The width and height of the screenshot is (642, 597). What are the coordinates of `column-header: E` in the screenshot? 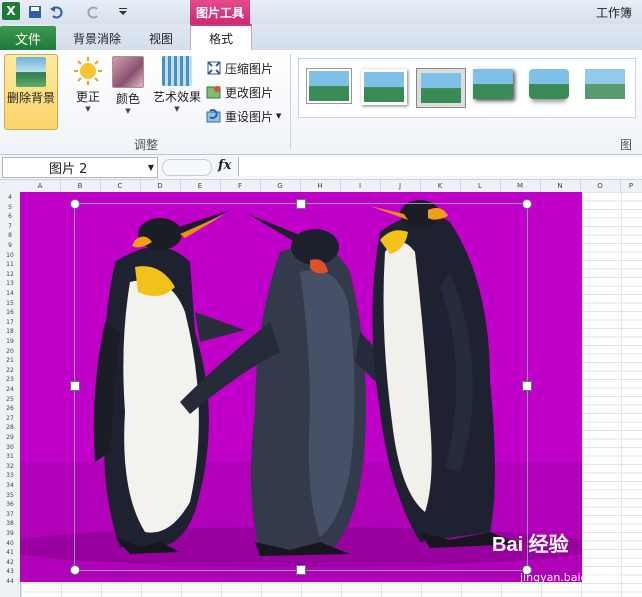 It's located at (200, 186).